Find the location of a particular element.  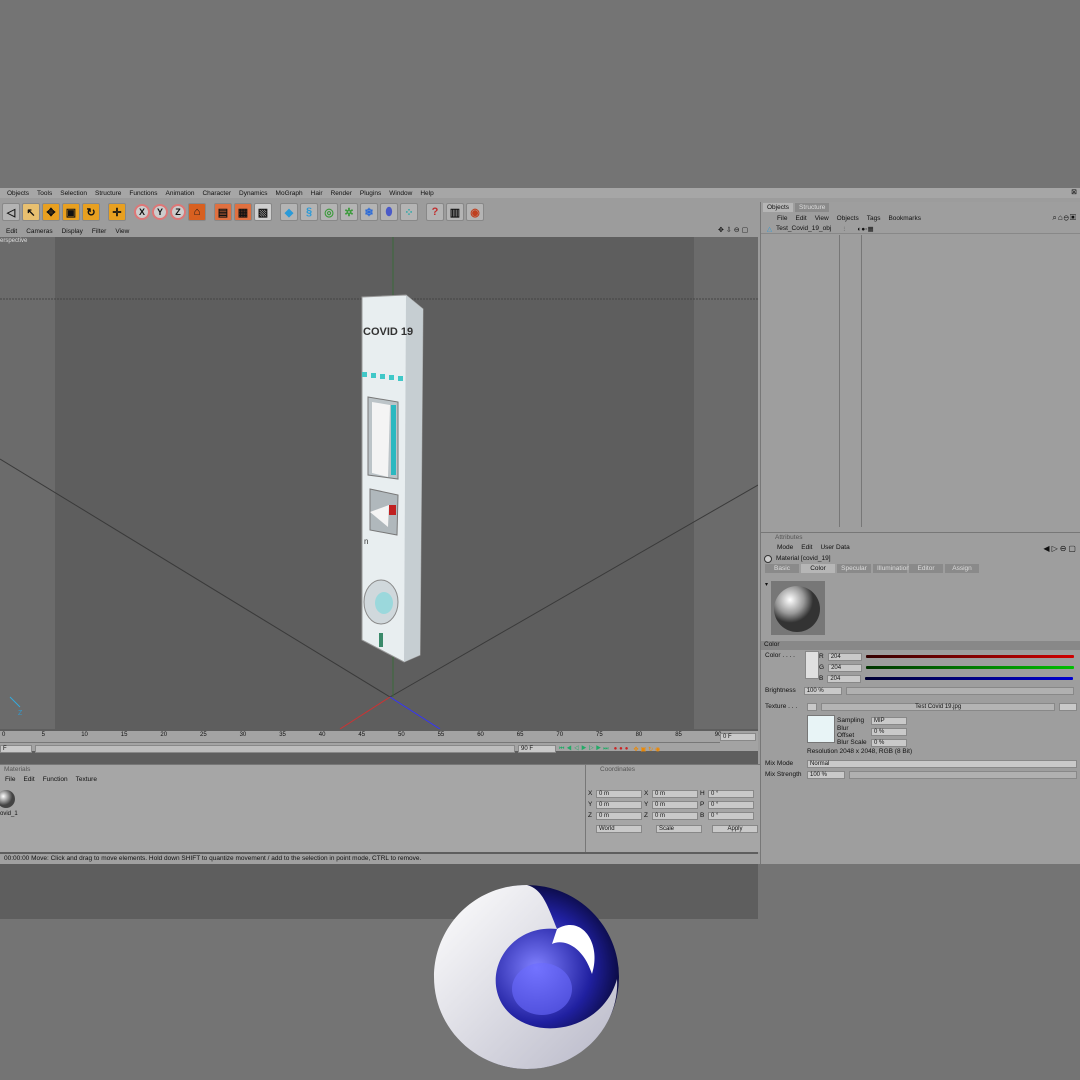

render-view-icon: ▤ is located at coordinates (223, 212).